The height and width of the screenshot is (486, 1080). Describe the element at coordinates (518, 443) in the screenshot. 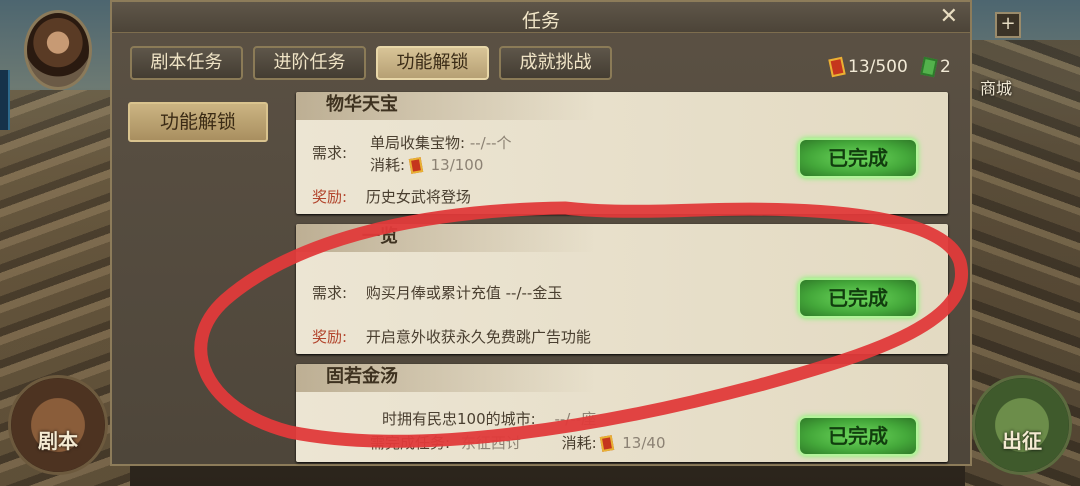

I see `required-task-line: 需完成任务: 东征西讨 消耗: 13/40` at that location.